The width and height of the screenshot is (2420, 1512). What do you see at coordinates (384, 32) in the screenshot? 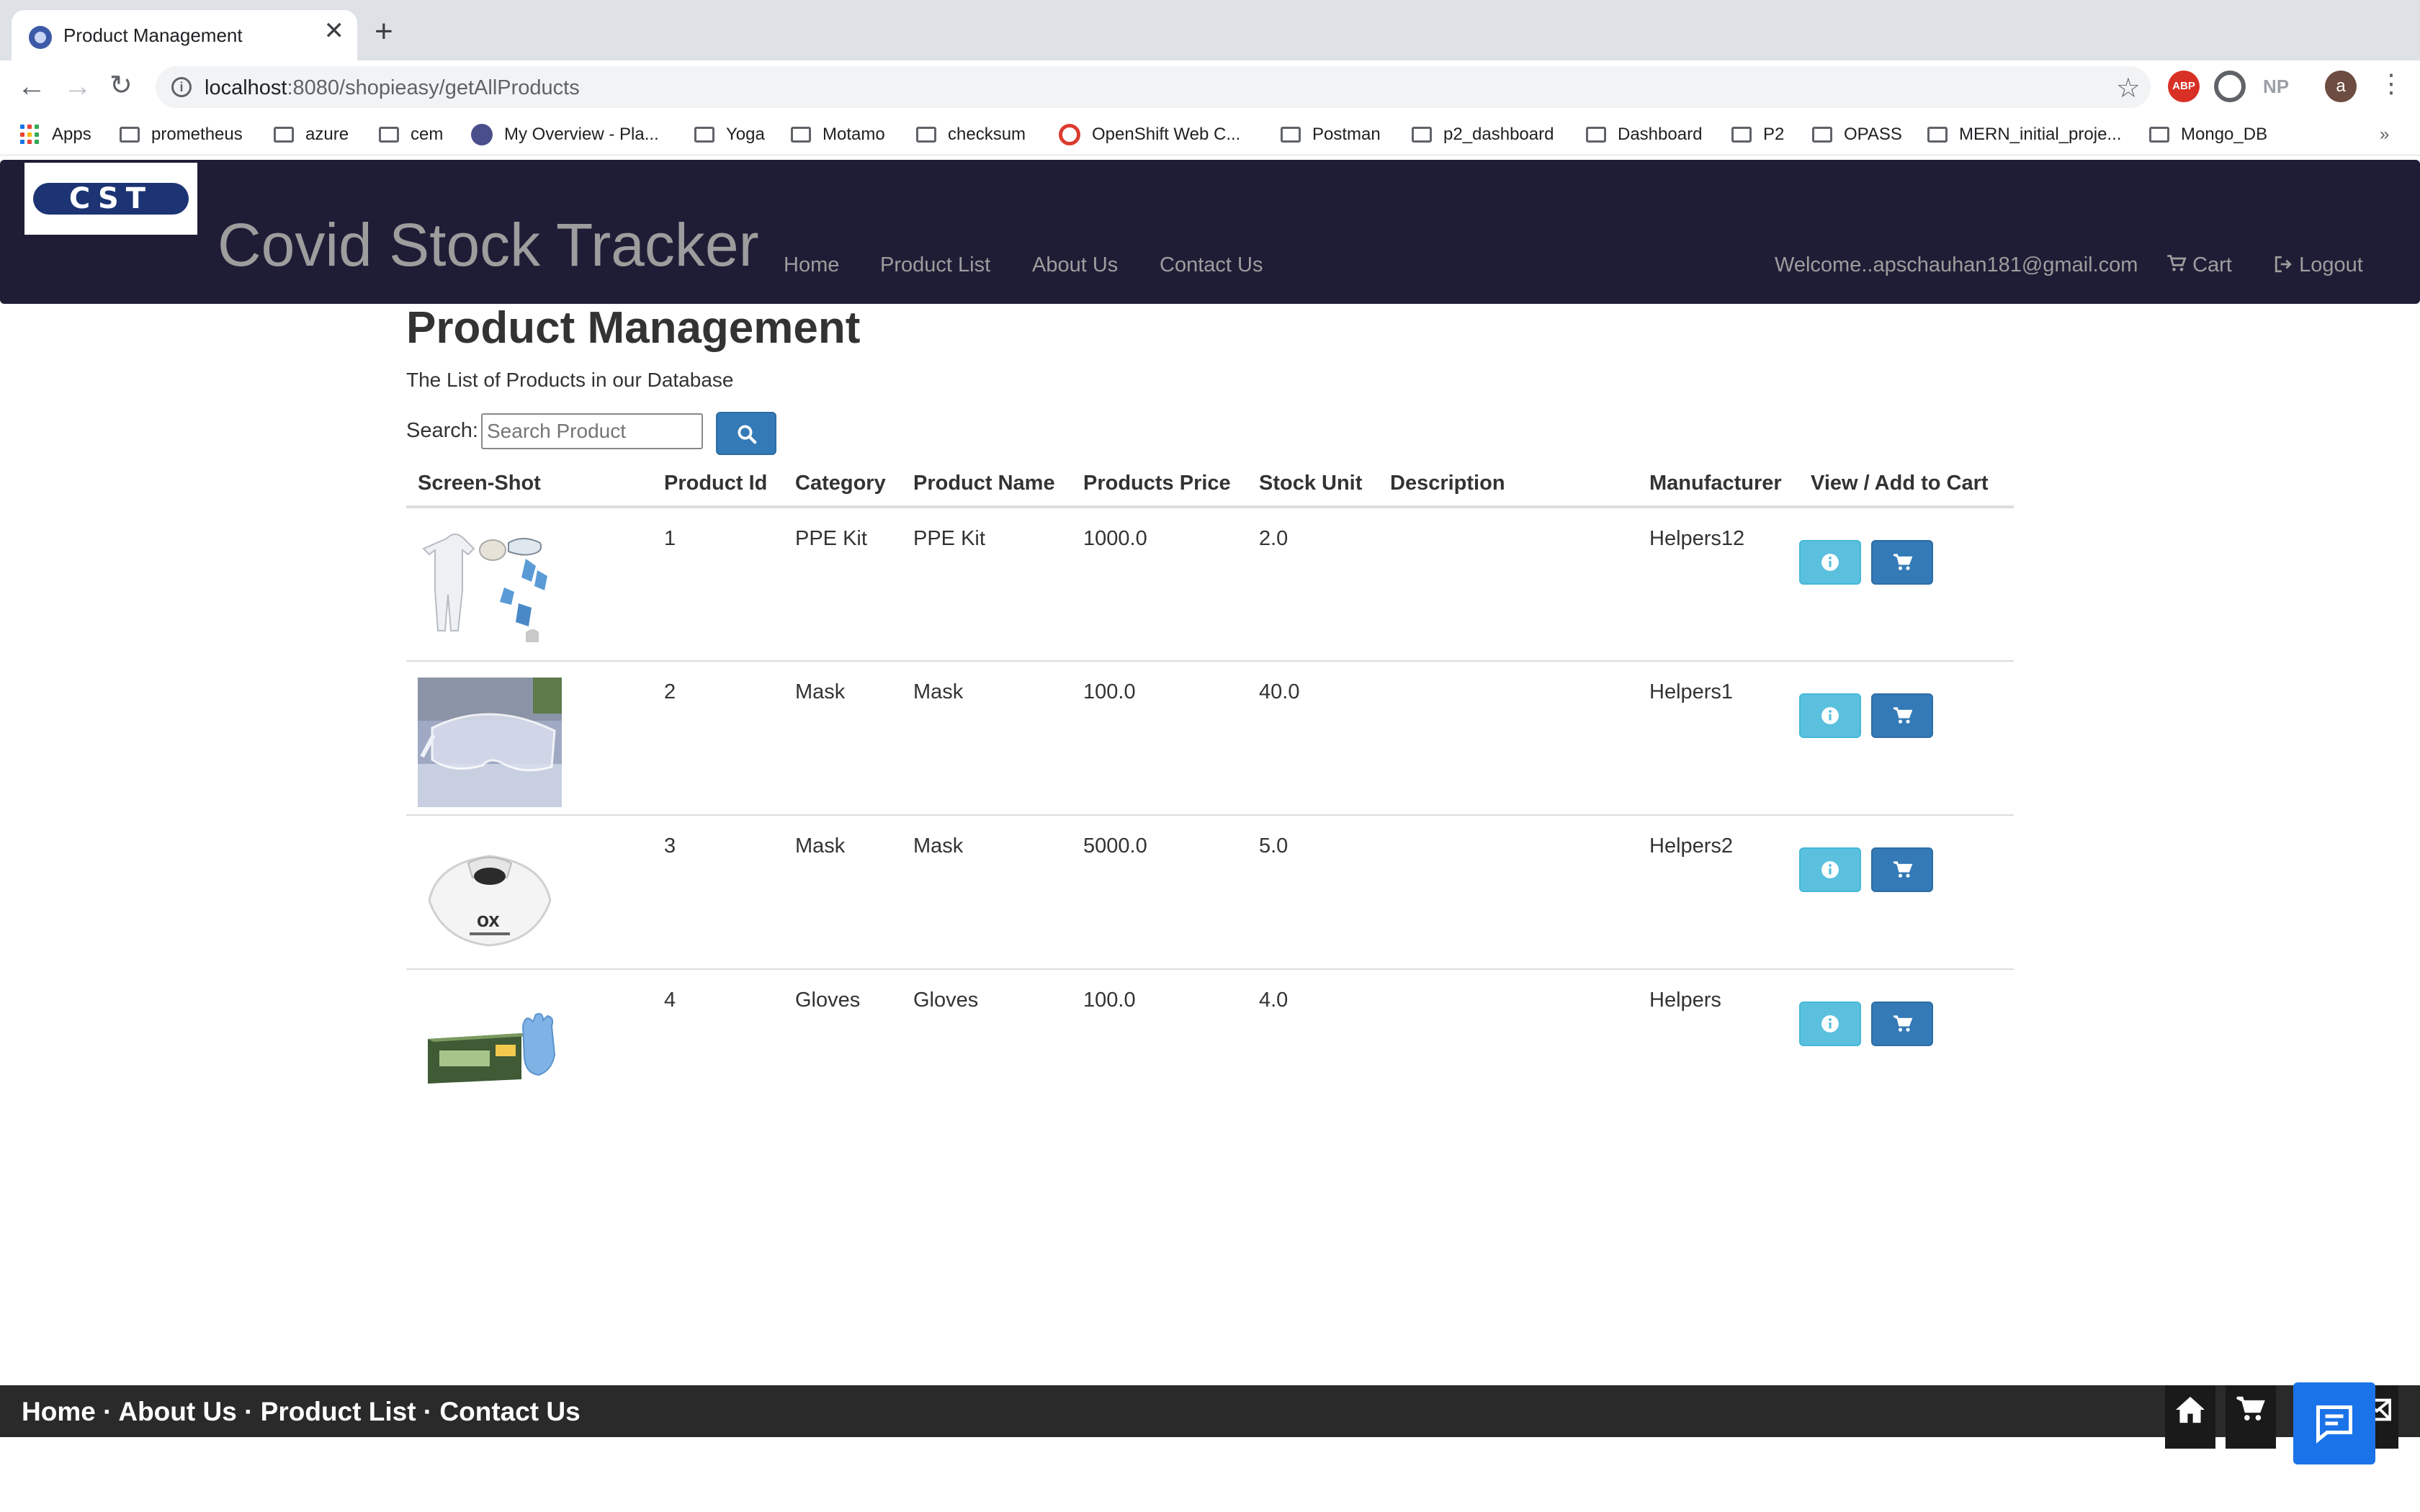
I see `new-tab-button: +` at bounding box center [384, 32].